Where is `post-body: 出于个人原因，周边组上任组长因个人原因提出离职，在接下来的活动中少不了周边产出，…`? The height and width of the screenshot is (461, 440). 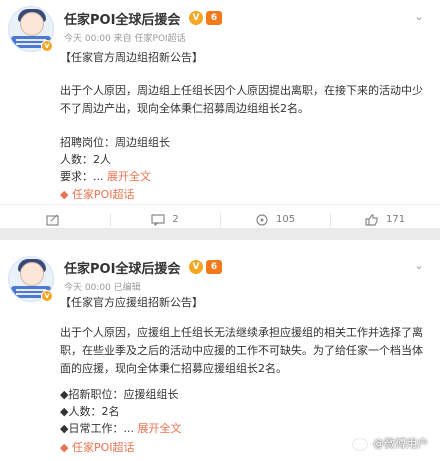
post-body: 出于个人原因，周边组上任组长因个人原因提出离职，在接下来的活动中少不了周边产出，… is located at coordinates (241, 99).